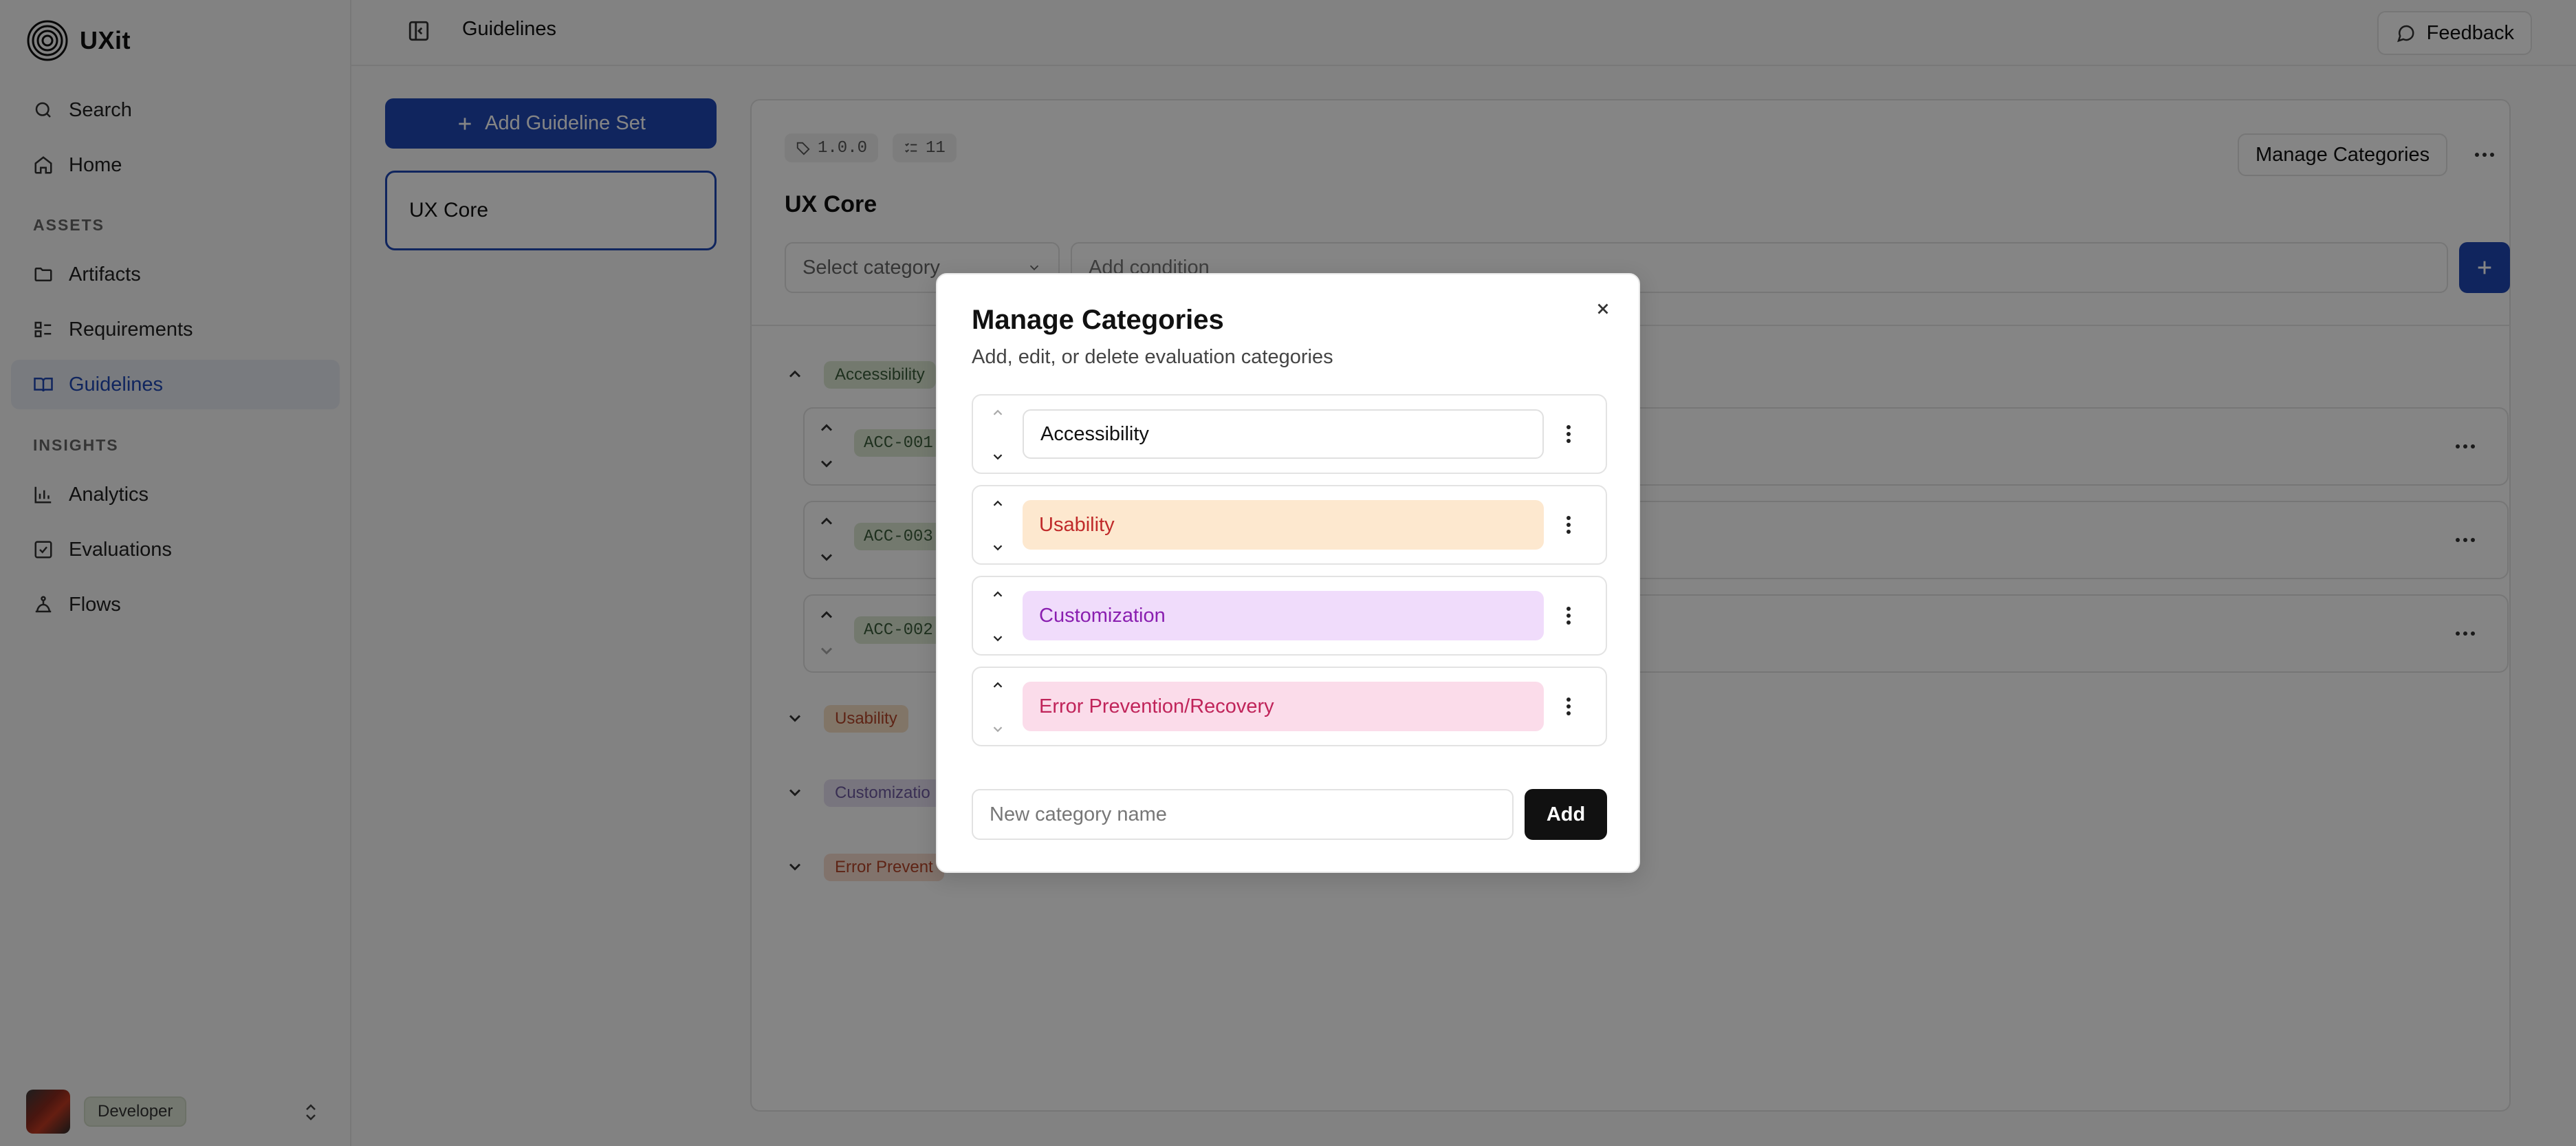 This screenshot has height=1146, width=2576. Describe the element at coordinates (1098, 320) in the screenshot. I see `dialog-title: Manage Categories` at that location.